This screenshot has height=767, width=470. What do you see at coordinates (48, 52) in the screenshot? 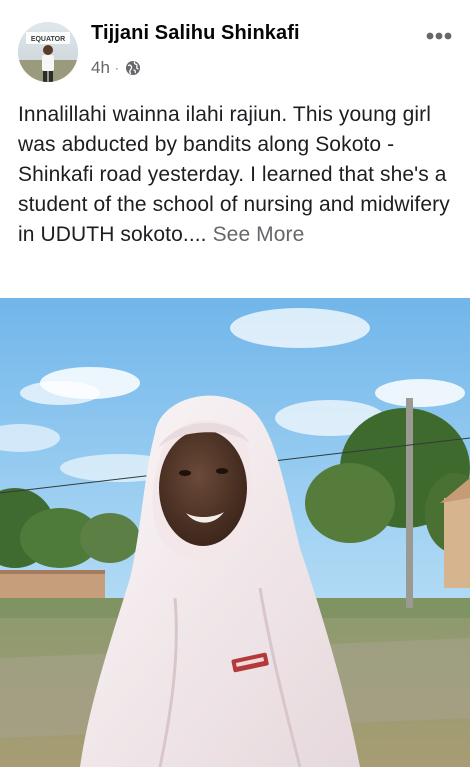
I see `author-avatar: EQUATOR` at bounding box center [48, 52].